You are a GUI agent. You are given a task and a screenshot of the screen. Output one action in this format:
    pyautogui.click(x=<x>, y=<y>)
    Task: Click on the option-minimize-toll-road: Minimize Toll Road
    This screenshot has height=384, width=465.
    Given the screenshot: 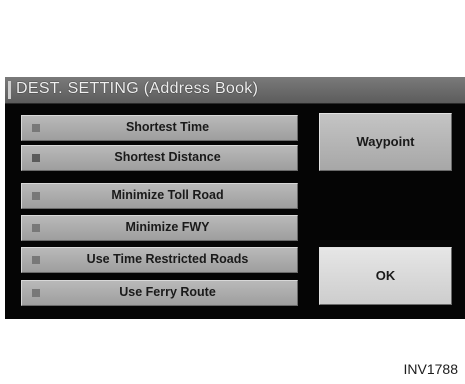 What is the action you would take?
    pyautogui.click(x=159, y=196)
    